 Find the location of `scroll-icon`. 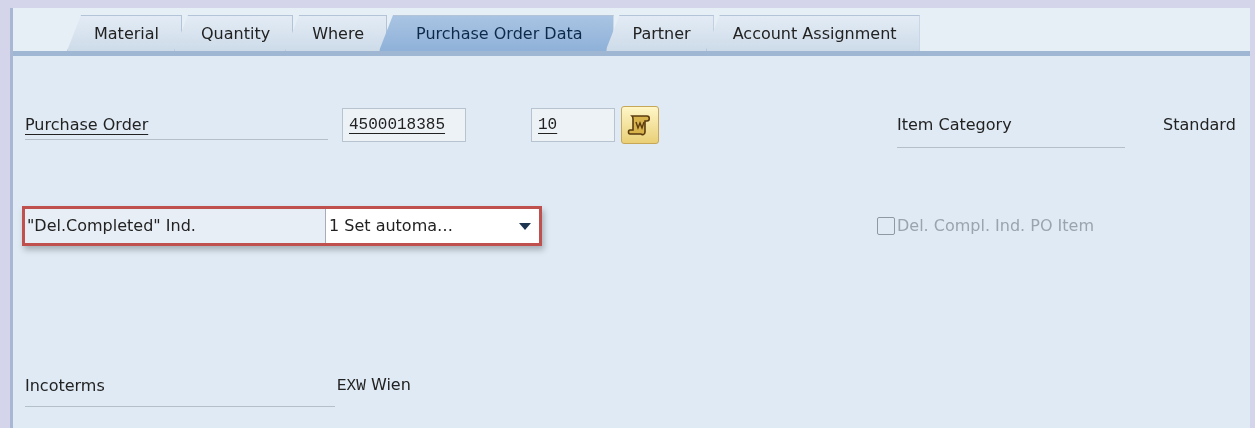

scroll-icon is located at coordinates (640, 125).